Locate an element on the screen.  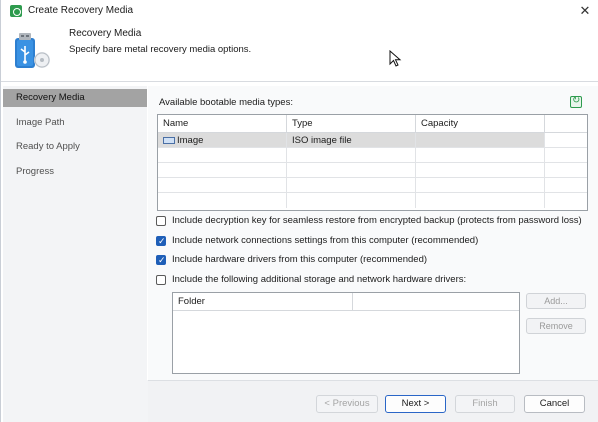
cancel-button: Cancel is located at coordinates (554, 404).